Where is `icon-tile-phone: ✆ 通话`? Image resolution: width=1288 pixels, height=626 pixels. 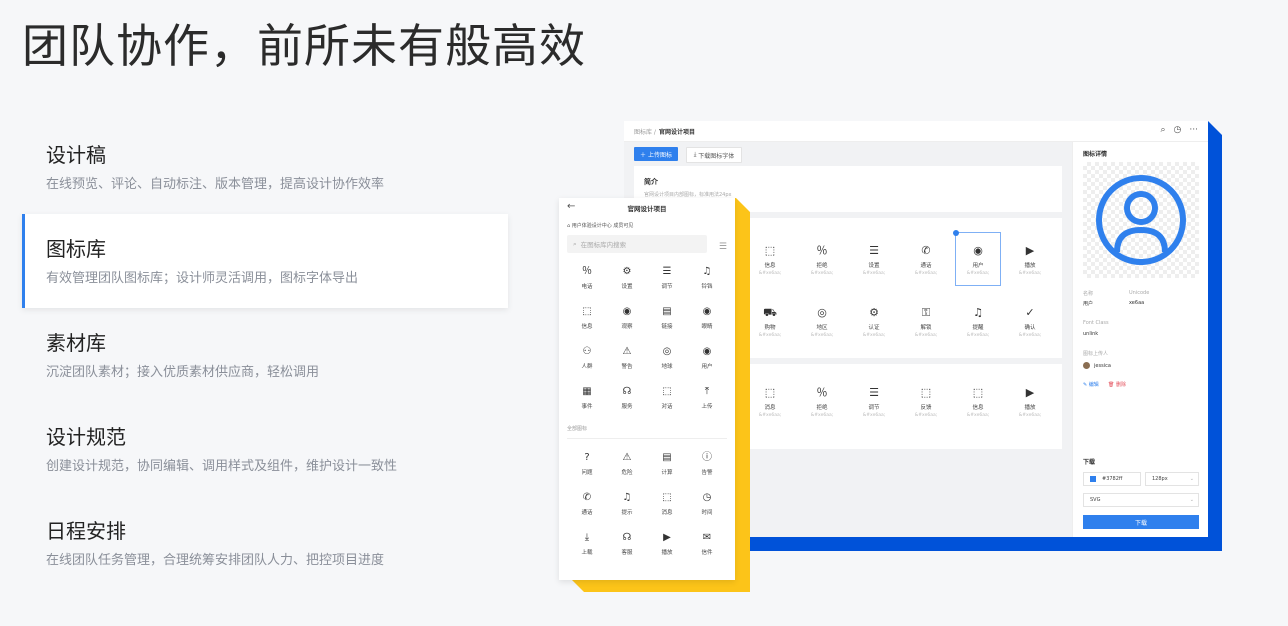
icon-tile-phone: ✆ 通话 is located at coordinates (587, 503).